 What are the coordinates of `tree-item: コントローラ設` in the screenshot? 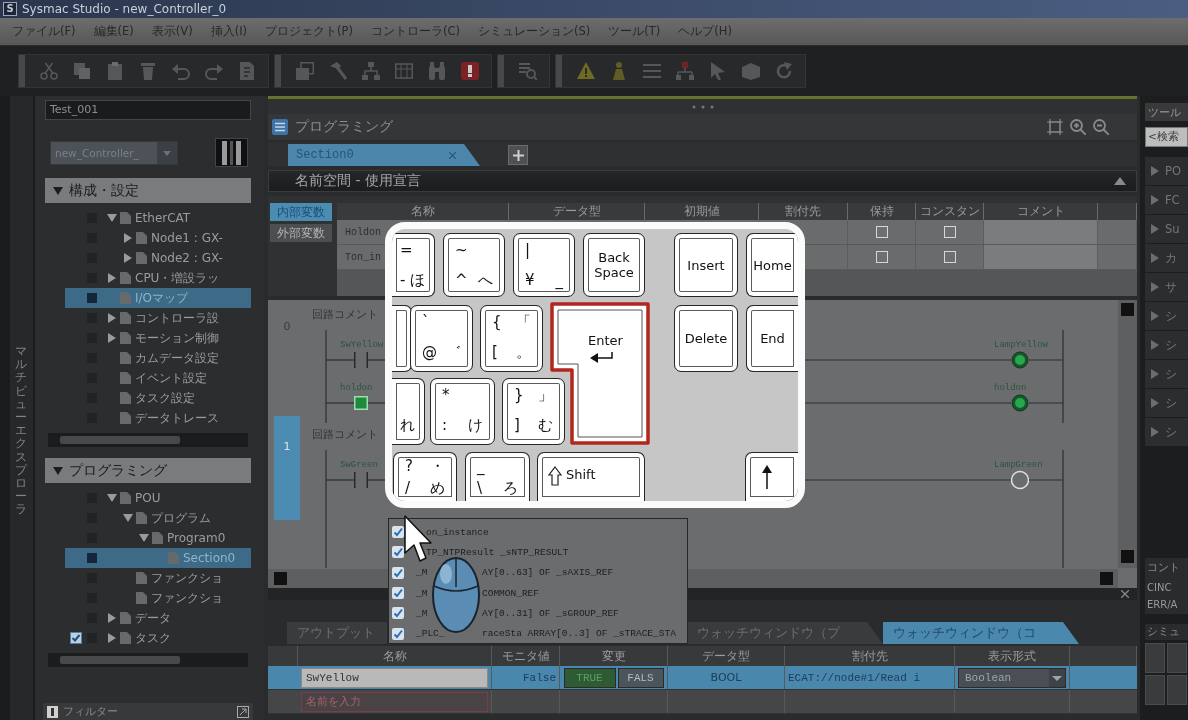 It's located at (158, 318).